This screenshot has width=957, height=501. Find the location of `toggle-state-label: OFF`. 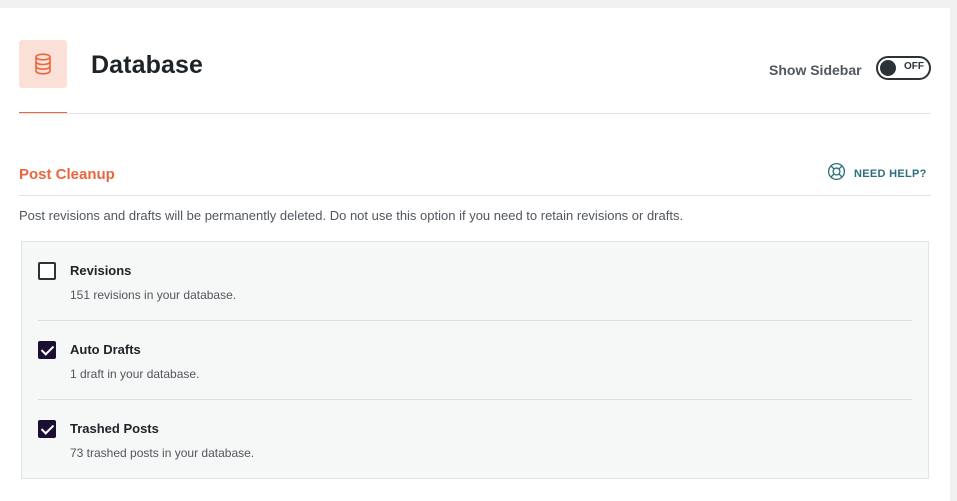

toggle-state-label: OFF is located at coordinates (914, 66).